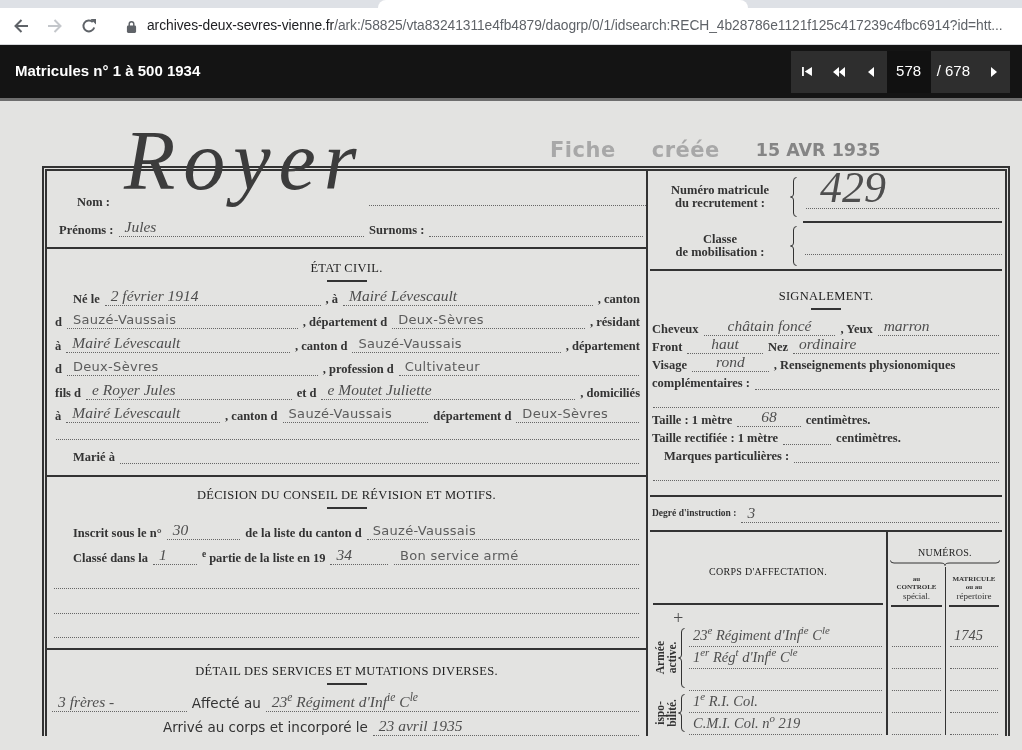  What do you see at coordinates (669, 366) in the screenshot?
I see `form-label: Visage` at bounding box center [669, 366].